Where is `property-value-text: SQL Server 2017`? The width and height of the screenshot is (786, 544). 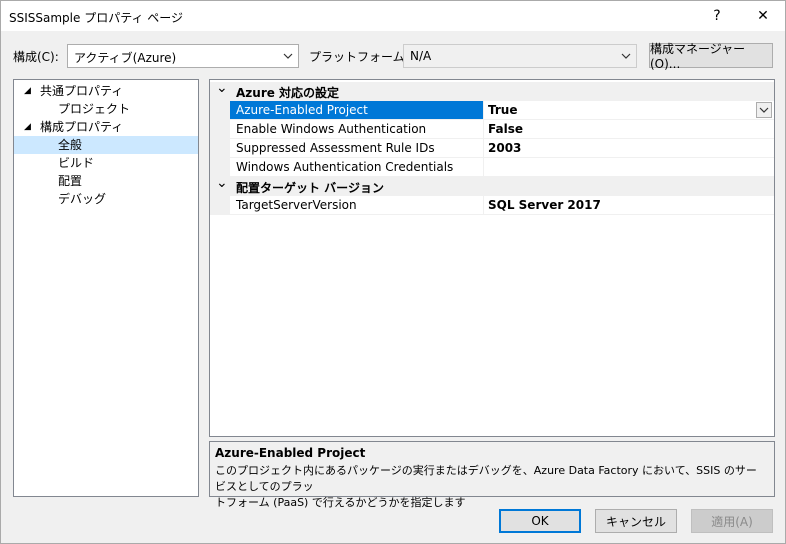
property-value-text: SQL Server 2017 is located at coordinates (544, 205).